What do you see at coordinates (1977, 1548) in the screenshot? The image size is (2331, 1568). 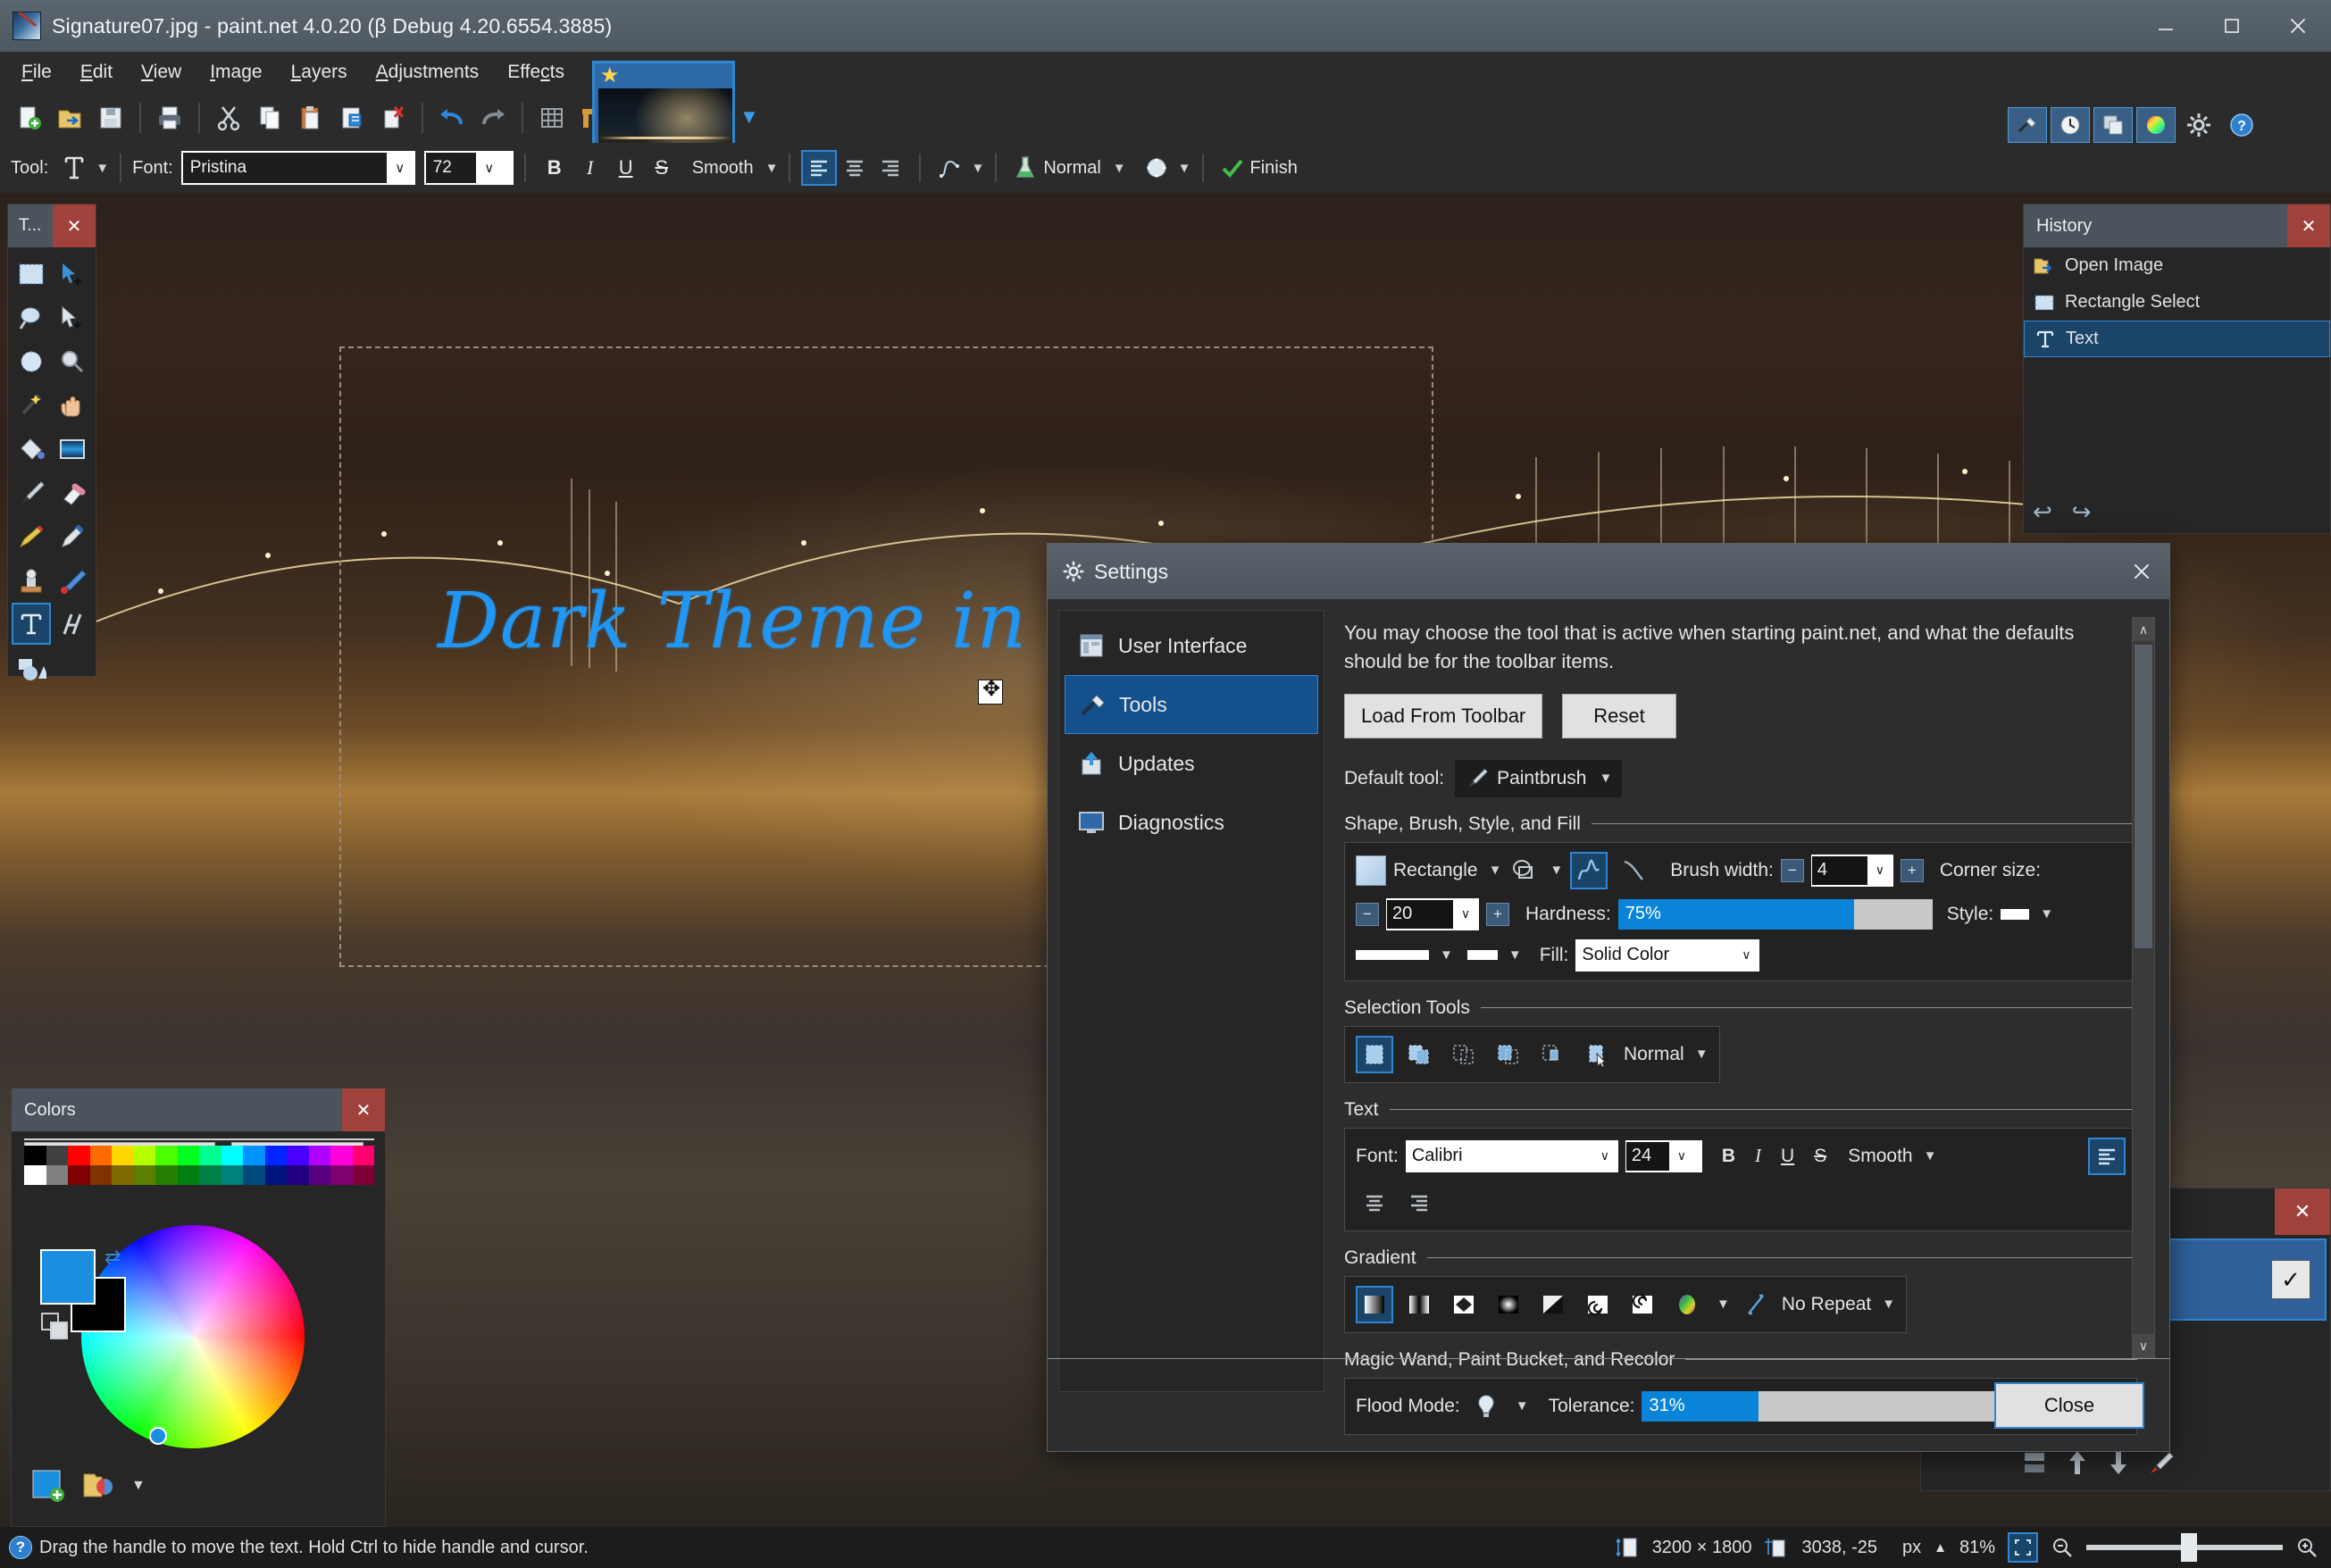 I see `zoom-value: 81%` at bounding box center [1977, 1548].